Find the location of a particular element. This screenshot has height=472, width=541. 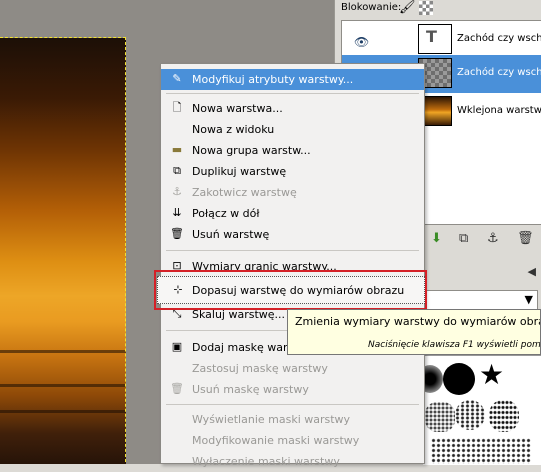

menu-item-show-layer-mask: Wyświetlanie maski warstwy is located at coordinates (292, 419).